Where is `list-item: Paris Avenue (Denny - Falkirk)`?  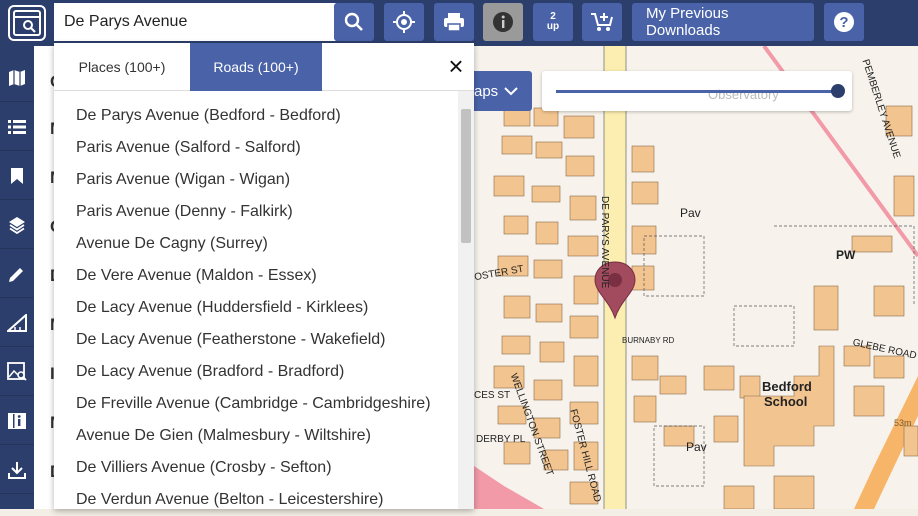 list-item: Paris Avenue (Denny - Falkirk) is located at coordinates (256, 212).